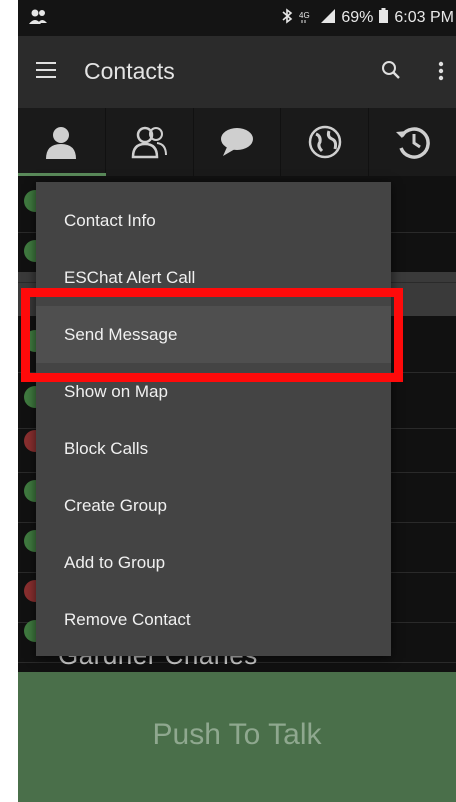  What do you see at coordinates (357, 17) in the screenshot?
I see `battery-percent: 69%` at bounding box center [357, 17].